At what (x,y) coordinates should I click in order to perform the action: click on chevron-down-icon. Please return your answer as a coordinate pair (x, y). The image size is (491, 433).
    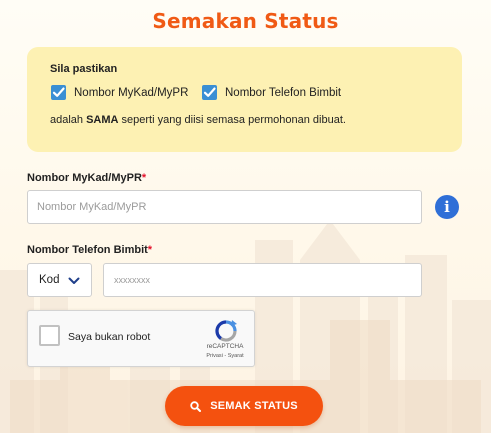
    Looking at the image, I should click on (74, 282).